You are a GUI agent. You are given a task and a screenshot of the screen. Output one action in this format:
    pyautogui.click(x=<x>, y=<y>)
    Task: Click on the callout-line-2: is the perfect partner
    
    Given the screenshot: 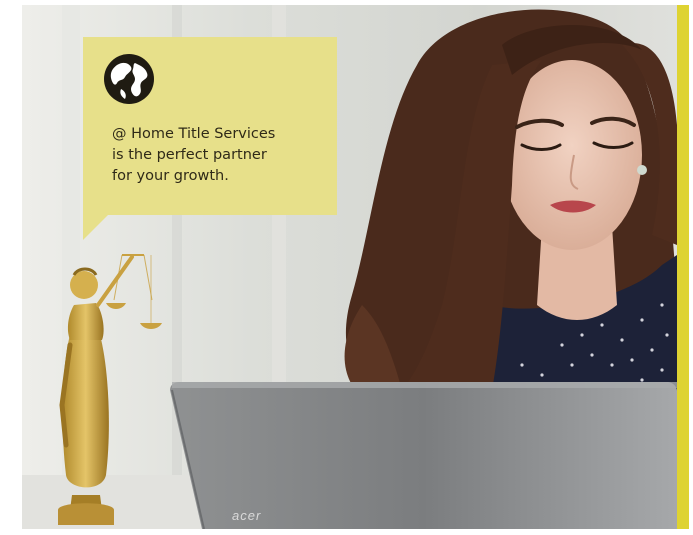 What is the action you would take?
    pyautogui.click(x=189, y=155)
    